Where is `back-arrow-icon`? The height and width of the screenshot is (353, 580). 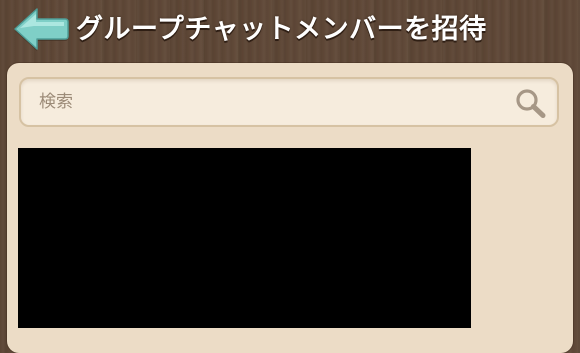 back-arrow-icon is located at coordinates (41, 29).